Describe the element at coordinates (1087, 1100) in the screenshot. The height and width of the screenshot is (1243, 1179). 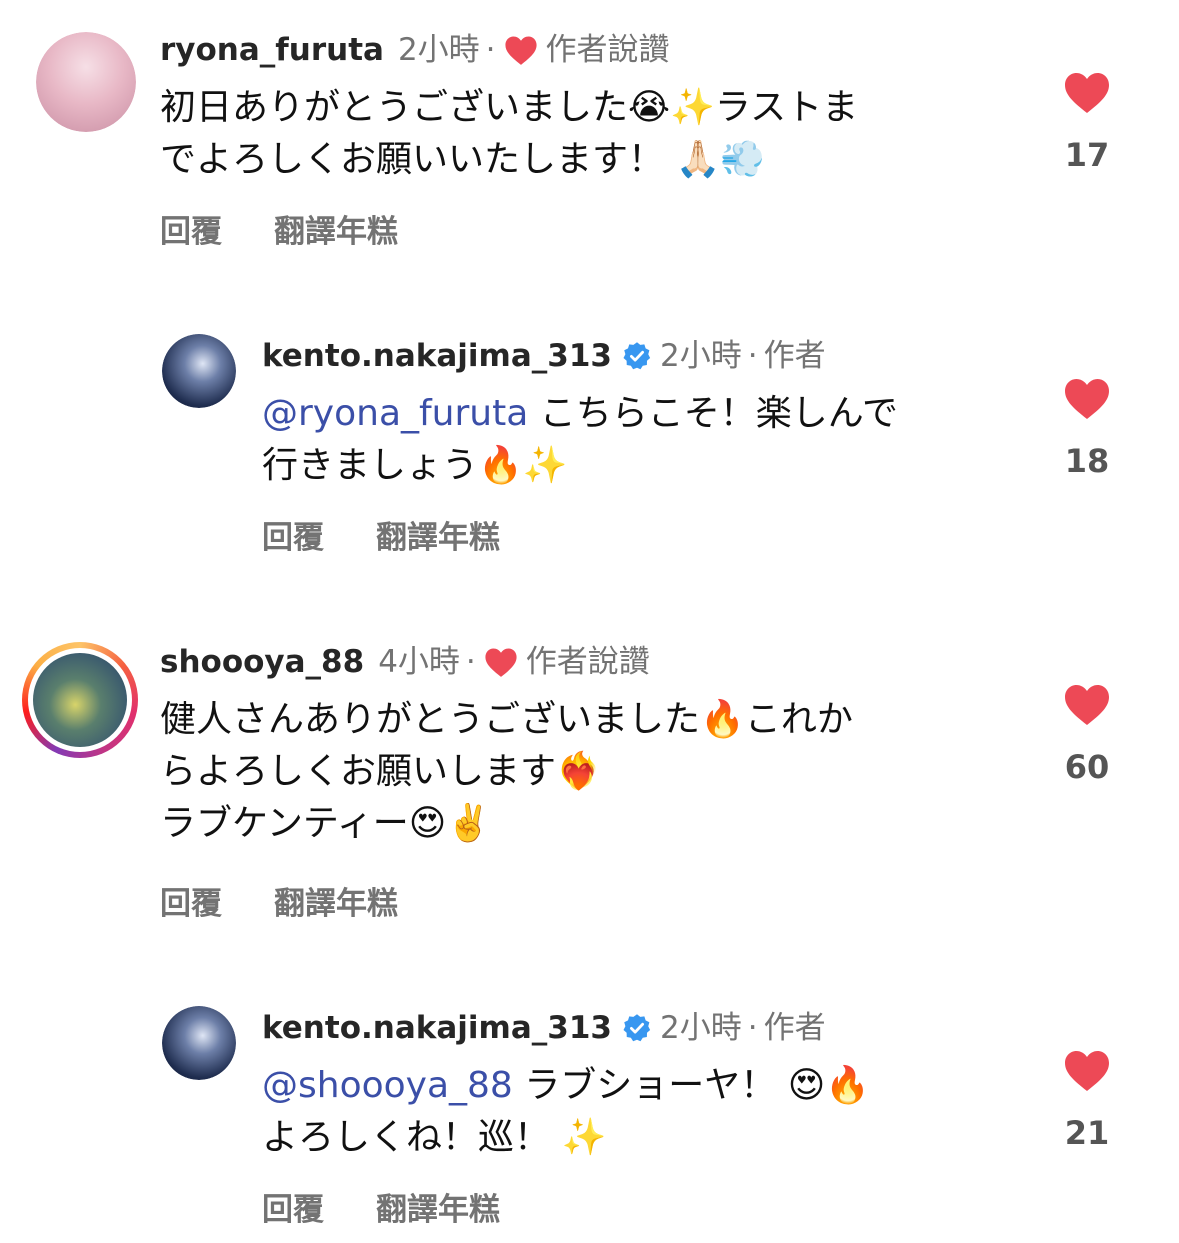
I see `like-button: 21` at that location.